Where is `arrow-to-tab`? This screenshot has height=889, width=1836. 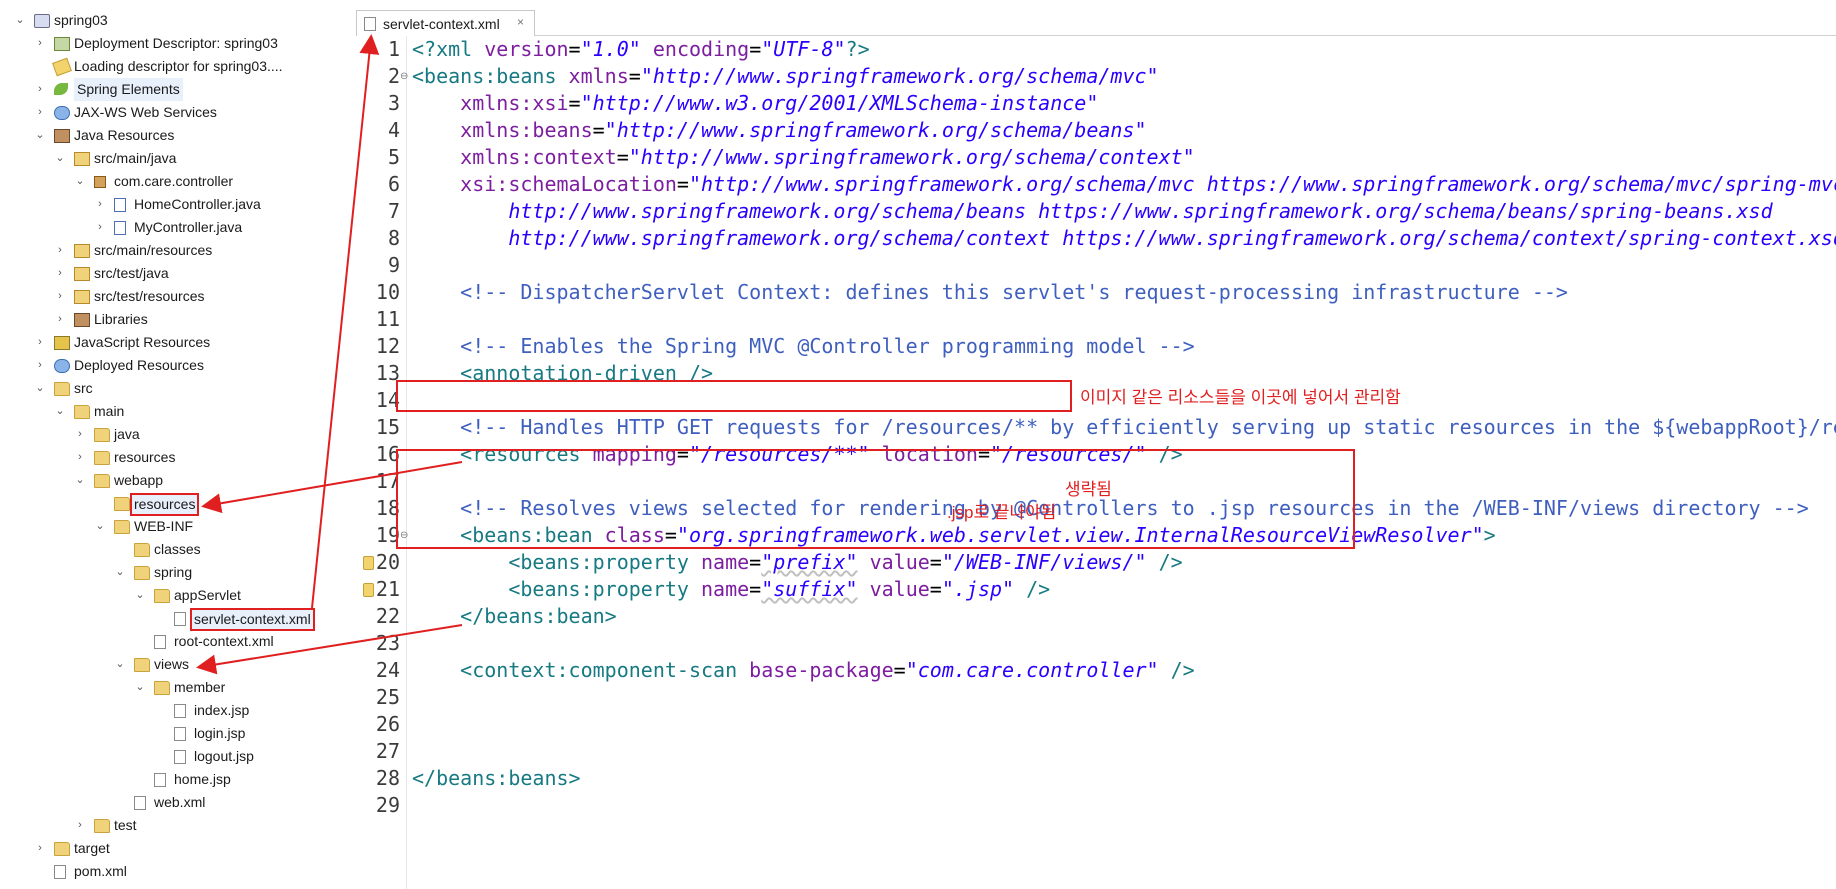
arrow-to-tab is located at coordinates (345, 321).